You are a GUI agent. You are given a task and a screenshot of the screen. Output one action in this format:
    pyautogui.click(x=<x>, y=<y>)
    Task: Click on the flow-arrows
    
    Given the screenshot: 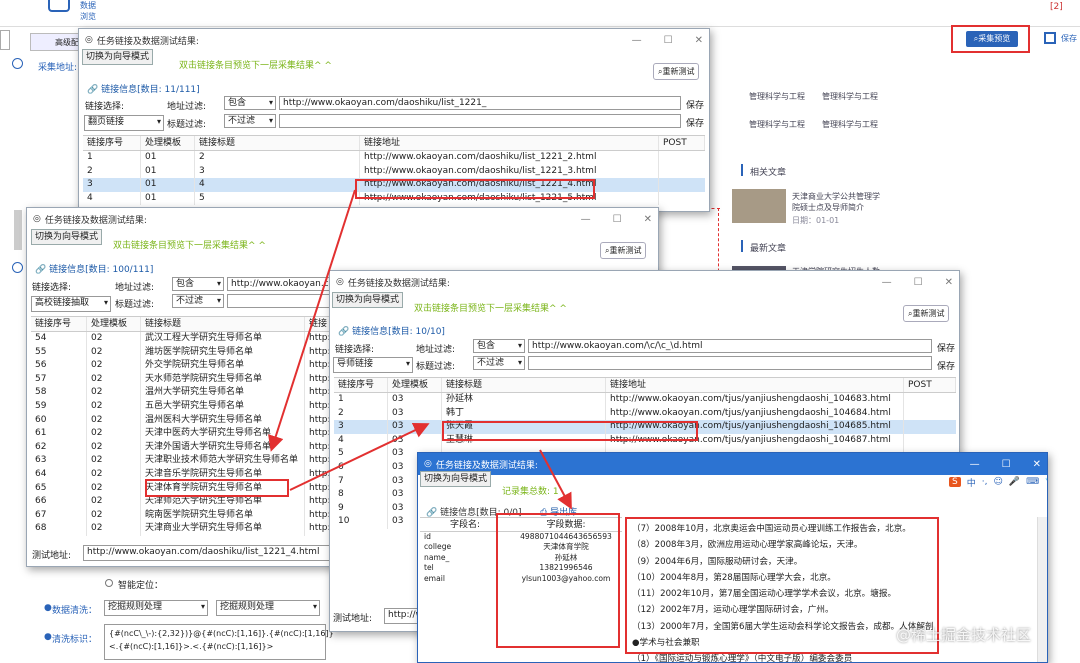 What is the action you would take?
    pyautogui.click(x=420, y=349)
    